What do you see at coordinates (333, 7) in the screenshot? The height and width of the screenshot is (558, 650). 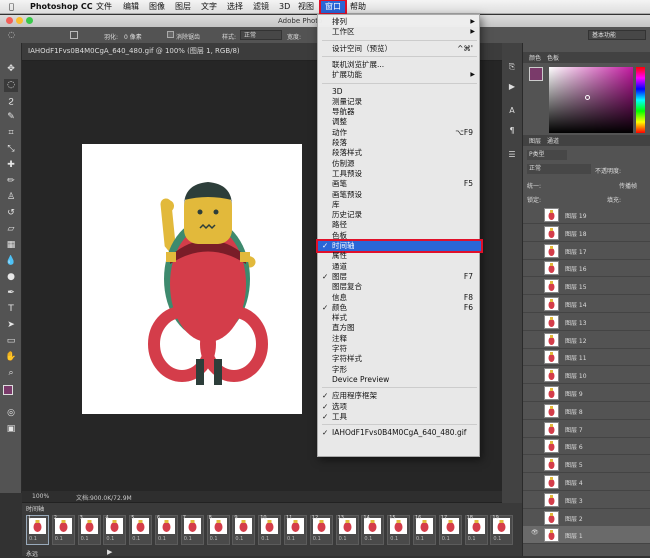 I see `menu-window: 窗口` at bounding box center [333, 7].